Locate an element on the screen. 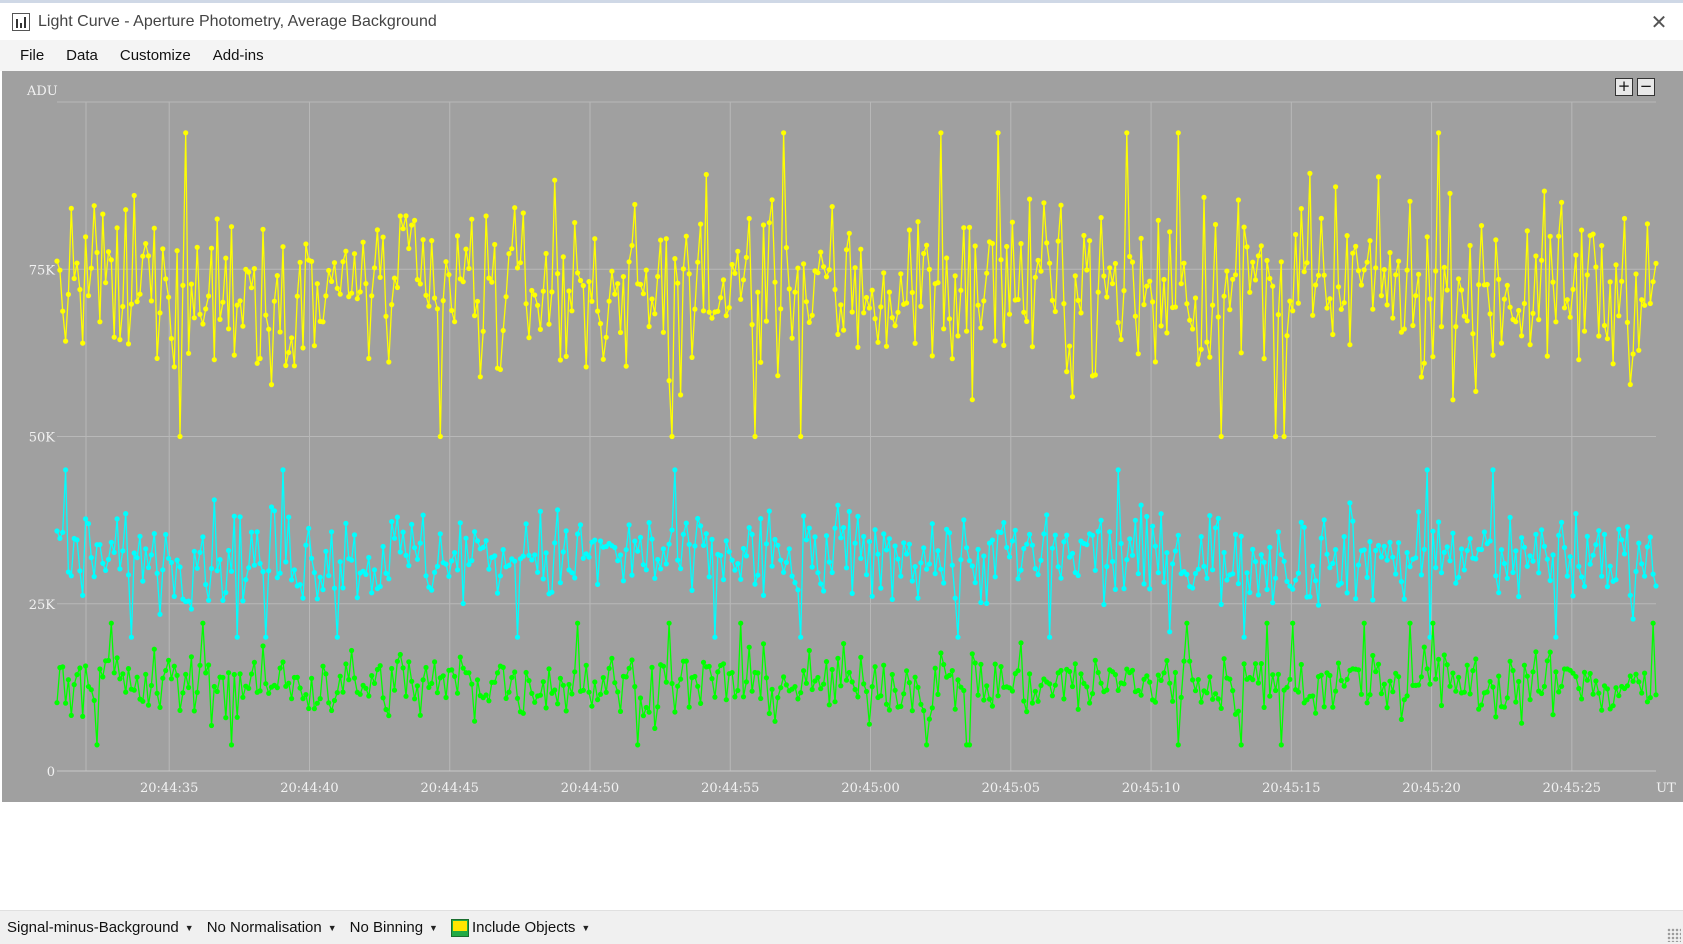 This screenshot has height=944, width=1683. zoom-in-button: + is located at coordinates (1624, 87).